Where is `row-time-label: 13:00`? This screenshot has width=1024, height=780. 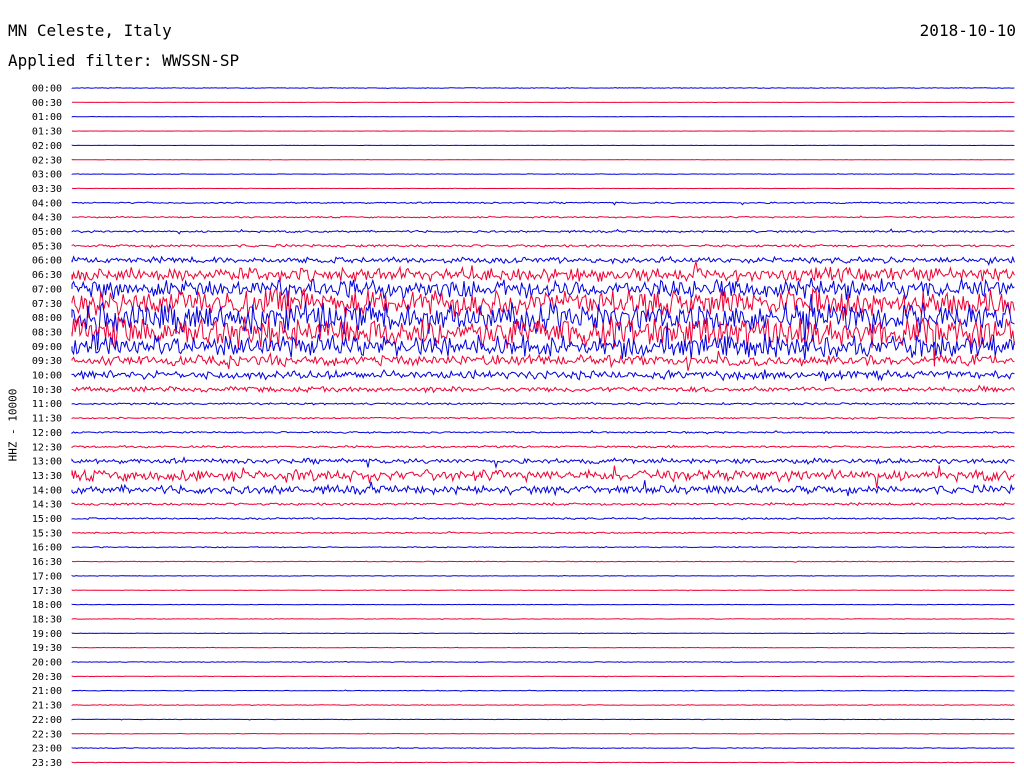
row-time-label: 13:00 is located at coordinates (47, 462).